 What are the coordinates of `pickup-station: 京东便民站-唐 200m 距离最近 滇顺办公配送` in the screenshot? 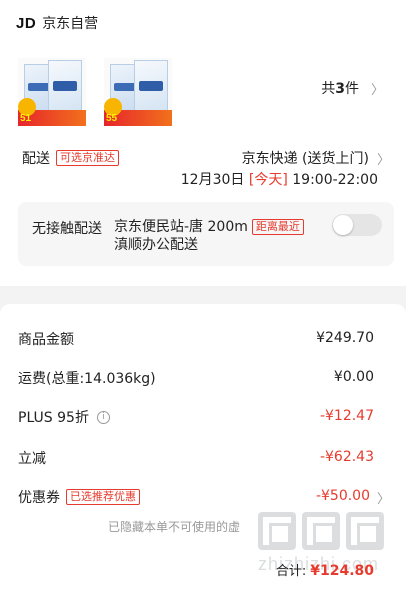 It's located at (234, 236).